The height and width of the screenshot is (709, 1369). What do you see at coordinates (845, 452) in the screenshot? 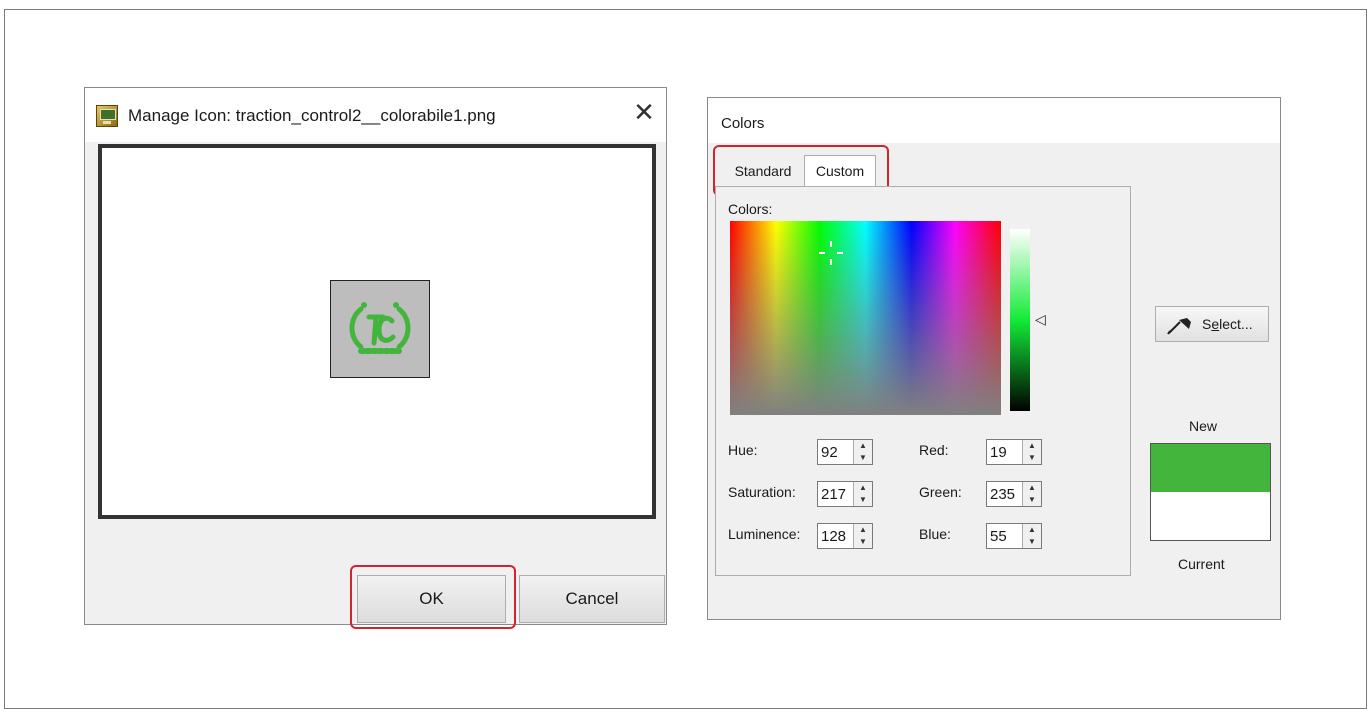
I see `hue-stepper: 92 ▲ ▼` at bounding box center [845, 452].